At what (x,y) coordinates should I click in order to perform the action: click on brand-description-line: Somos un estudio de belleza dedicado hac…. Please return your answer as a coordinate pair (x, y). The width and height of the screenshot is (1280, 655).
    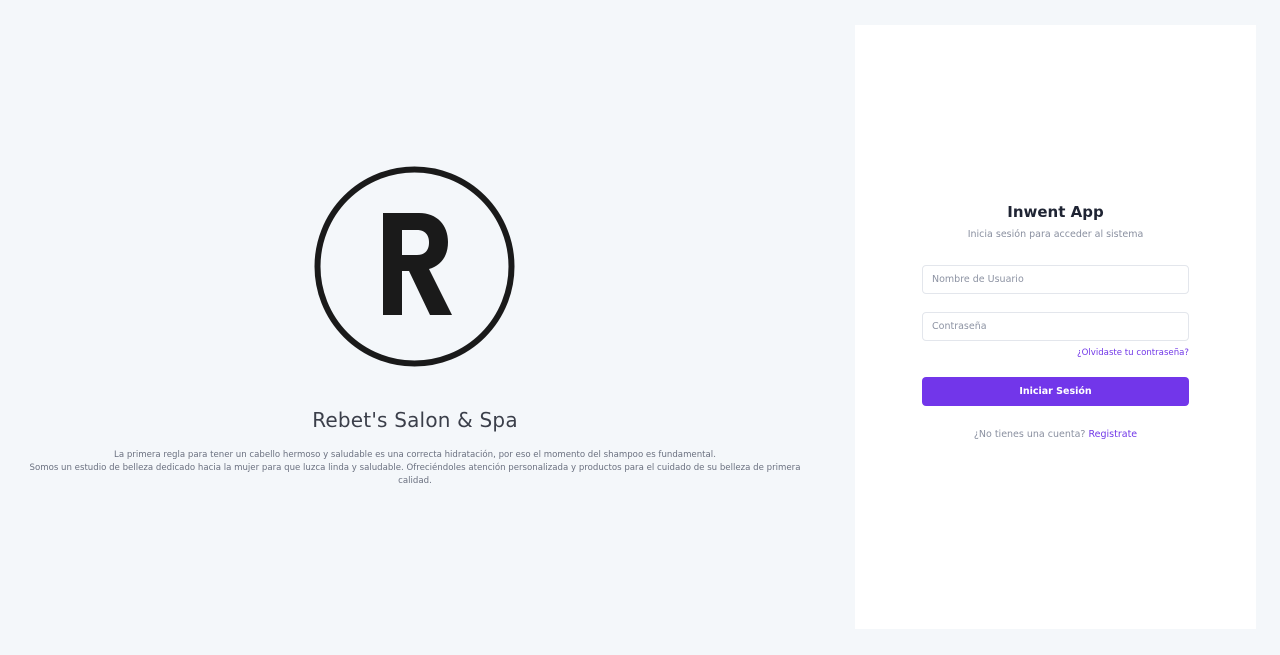
    Looking at the image, I should click on (415, 474).